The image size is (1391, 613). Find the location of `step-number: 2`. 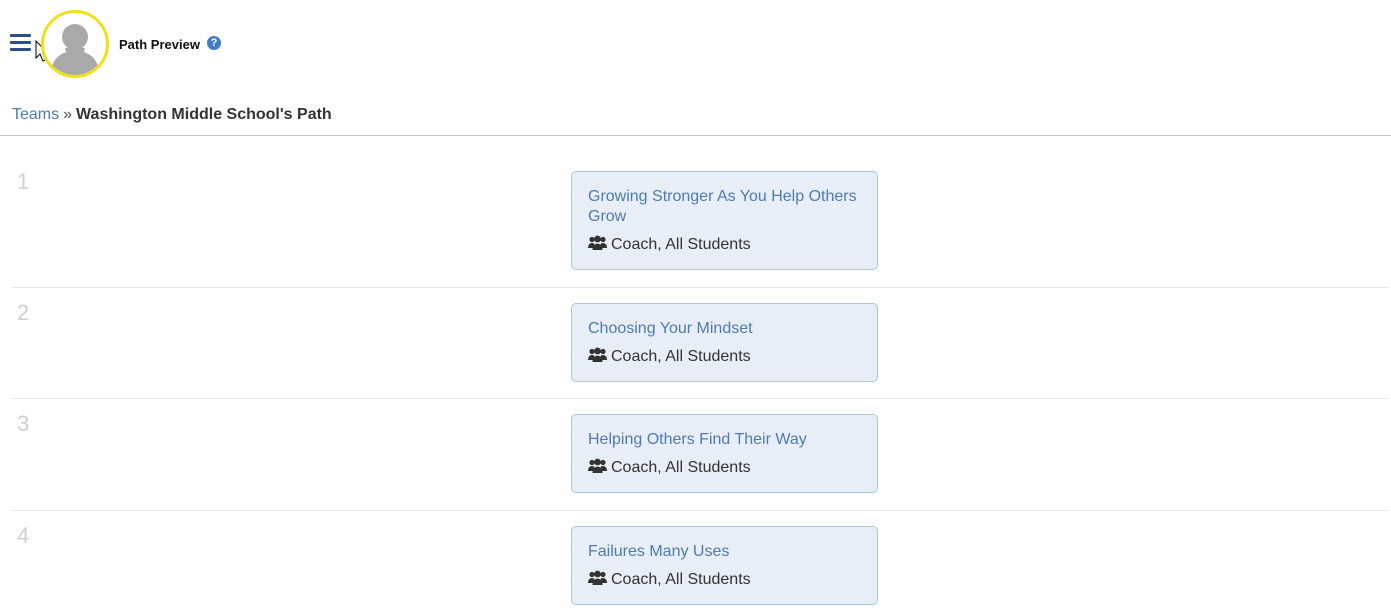

step-number: 2 is located at coordinates (23, 312).